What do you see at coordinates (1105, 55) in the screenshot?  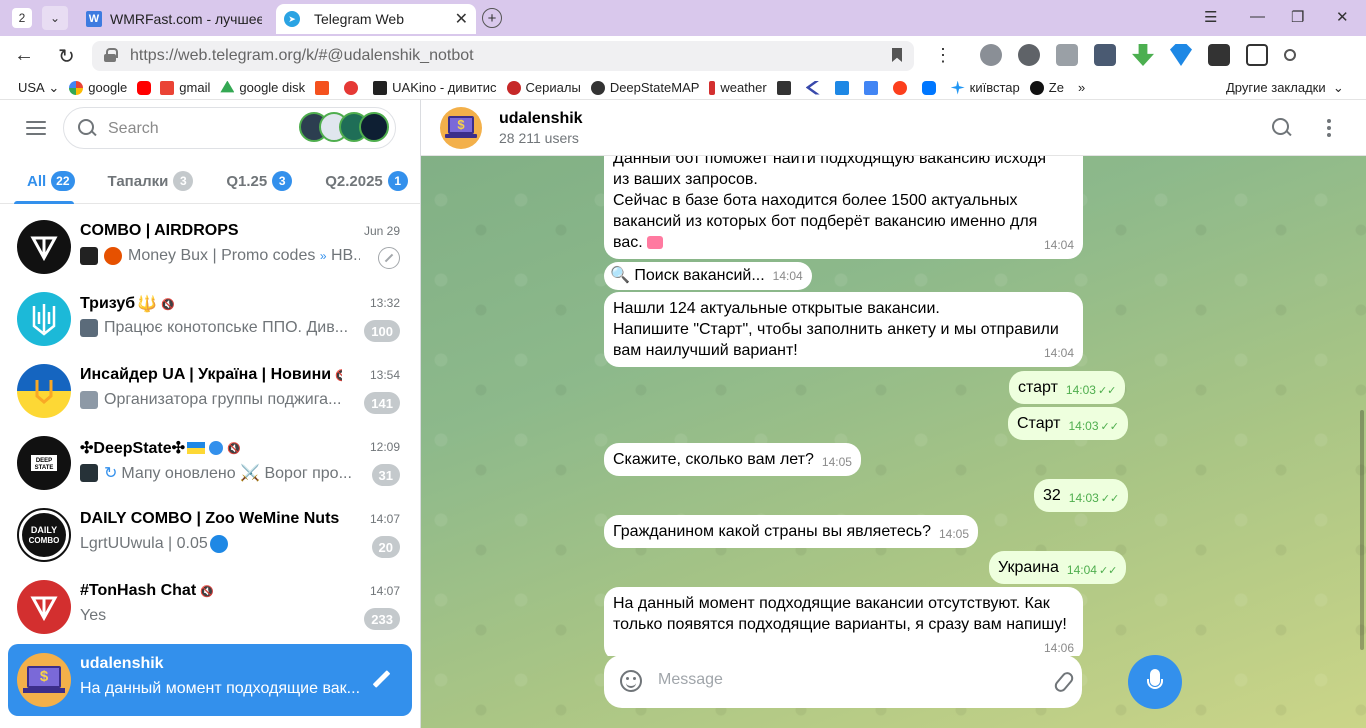 I see `extension-music-icon` at bounding box center [1105, 55].